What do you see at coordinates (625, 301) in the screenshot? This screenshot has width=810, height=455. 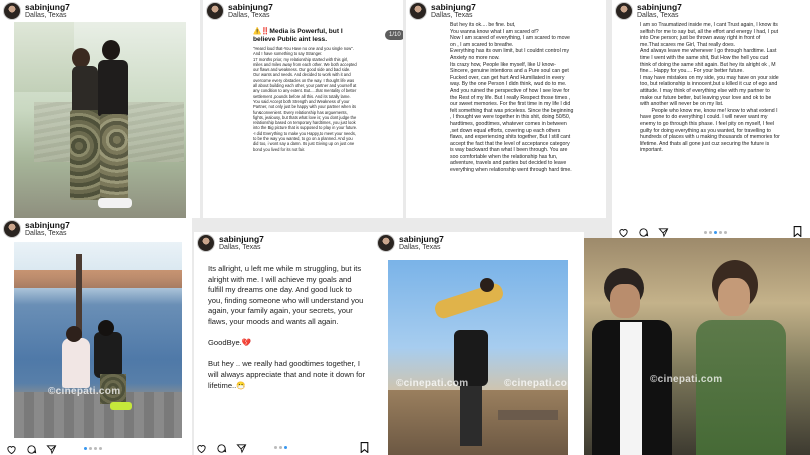 I see `man-face` at bounding box center [625, 301].